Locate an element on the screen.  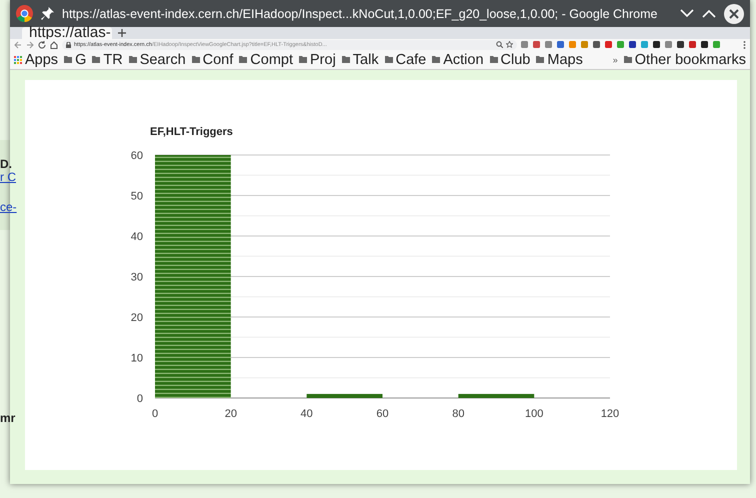
page-text: mr is located at coordinates (8, 418).